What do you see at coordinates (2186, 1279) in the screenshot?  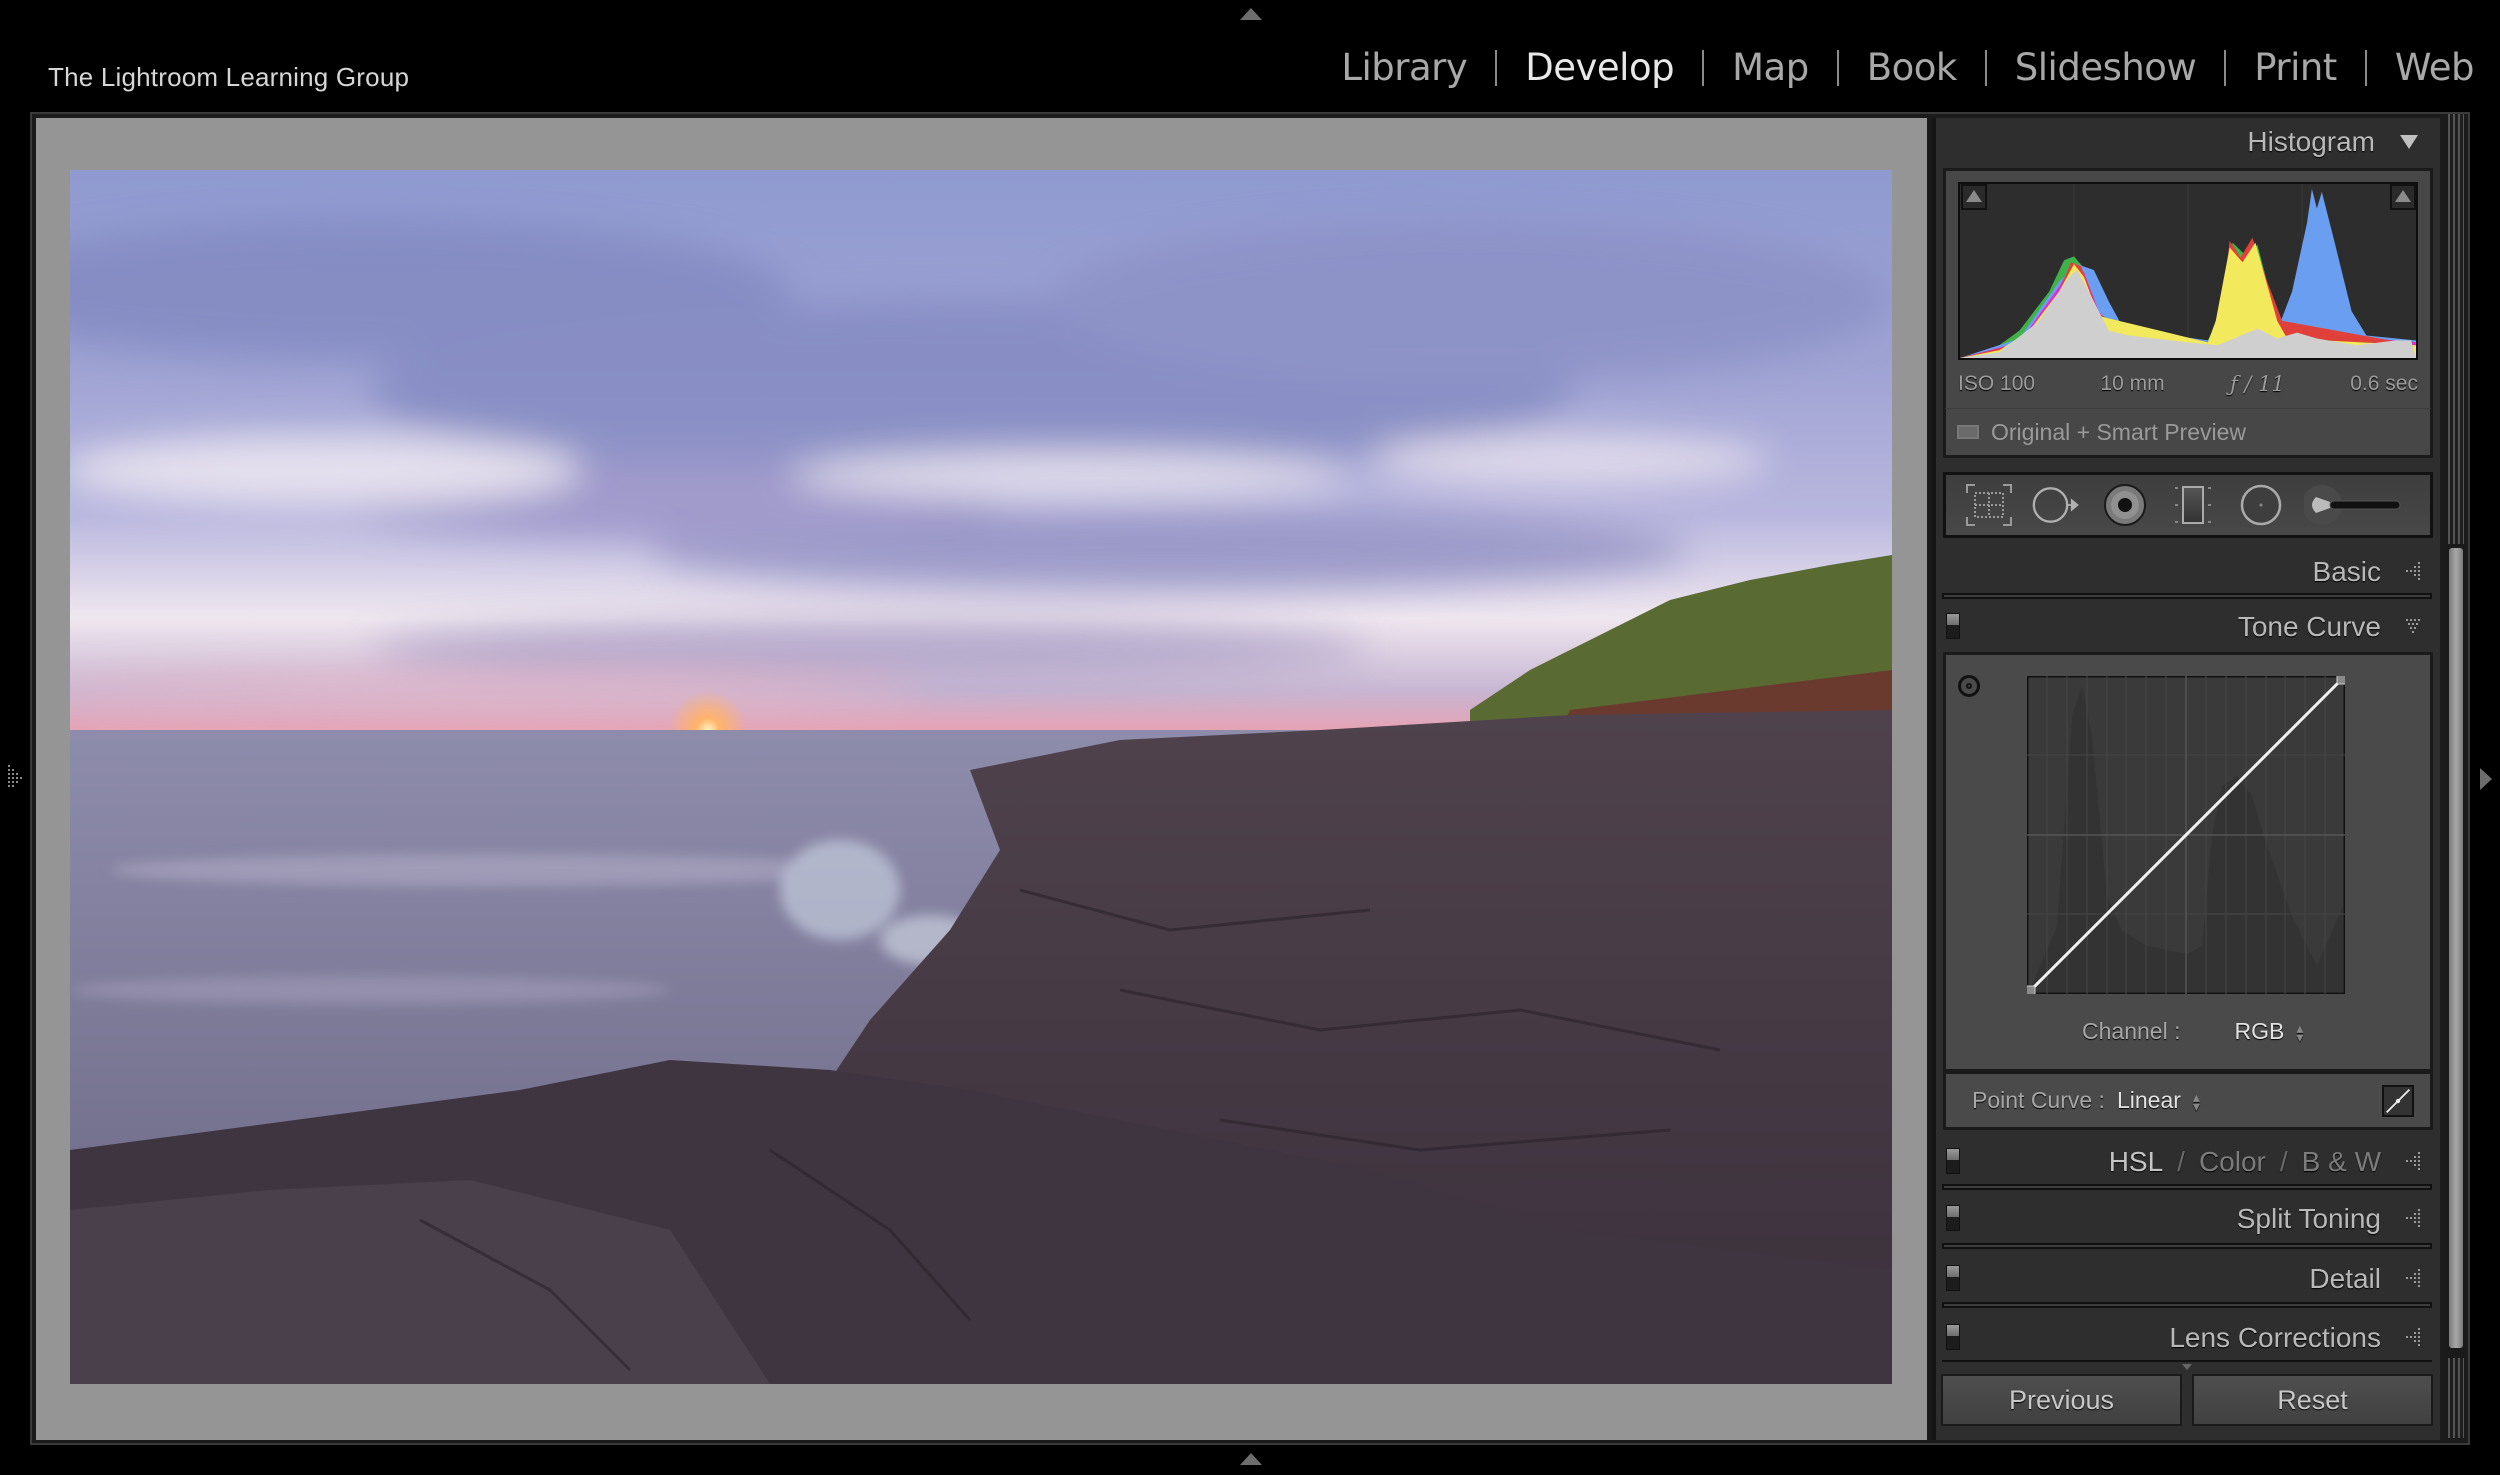 I see `detail-panel-header: Detail` at bounding box center [2186, 1279].